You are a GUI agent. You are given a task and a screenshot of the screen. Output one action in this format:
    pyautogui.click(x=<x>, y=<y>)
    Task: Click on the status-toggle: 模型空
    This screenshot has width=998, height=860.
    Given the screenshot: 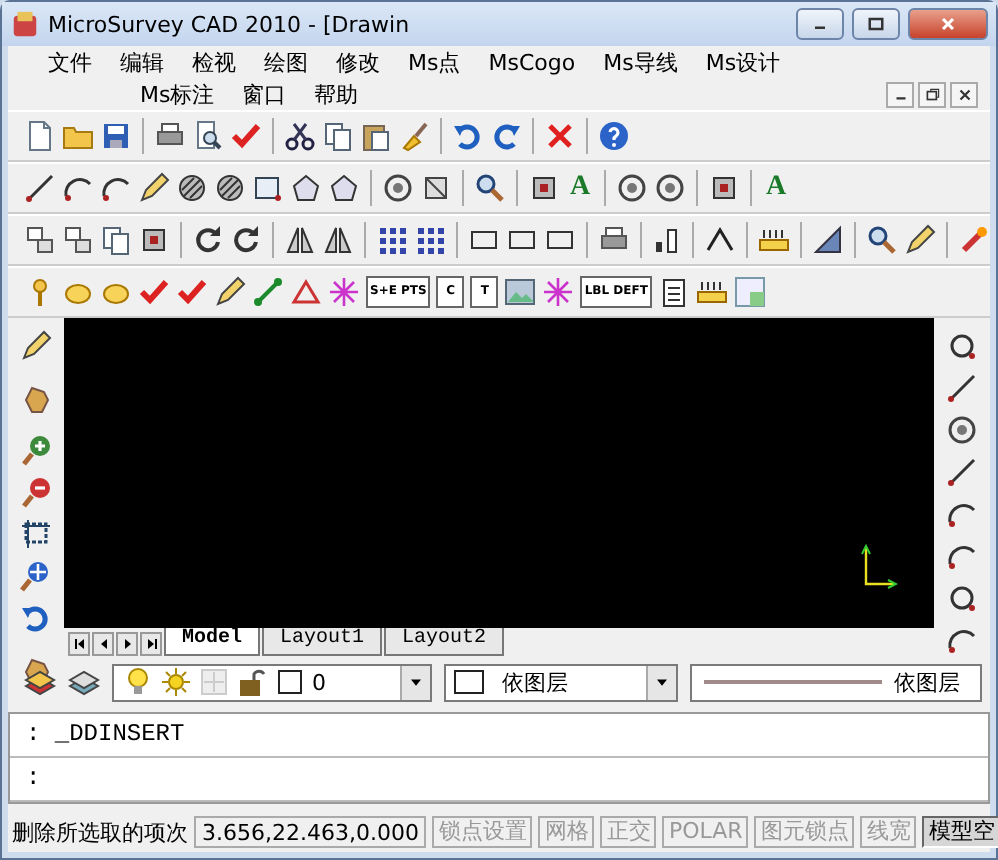 What is the action you would take?
    pyautogui.click(x=960, y=832)
    